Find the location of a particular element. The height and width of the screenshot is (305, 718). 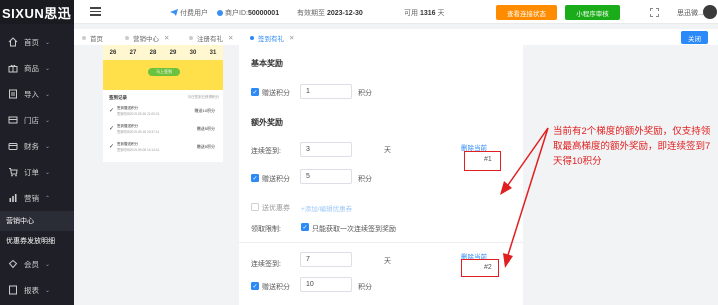

annotation-text: 当前有2个梯度的额外奖励，仅支持领取最高梯度的额外奖励，即连续签到7天得10积分 is located at coordinates (632, 146).